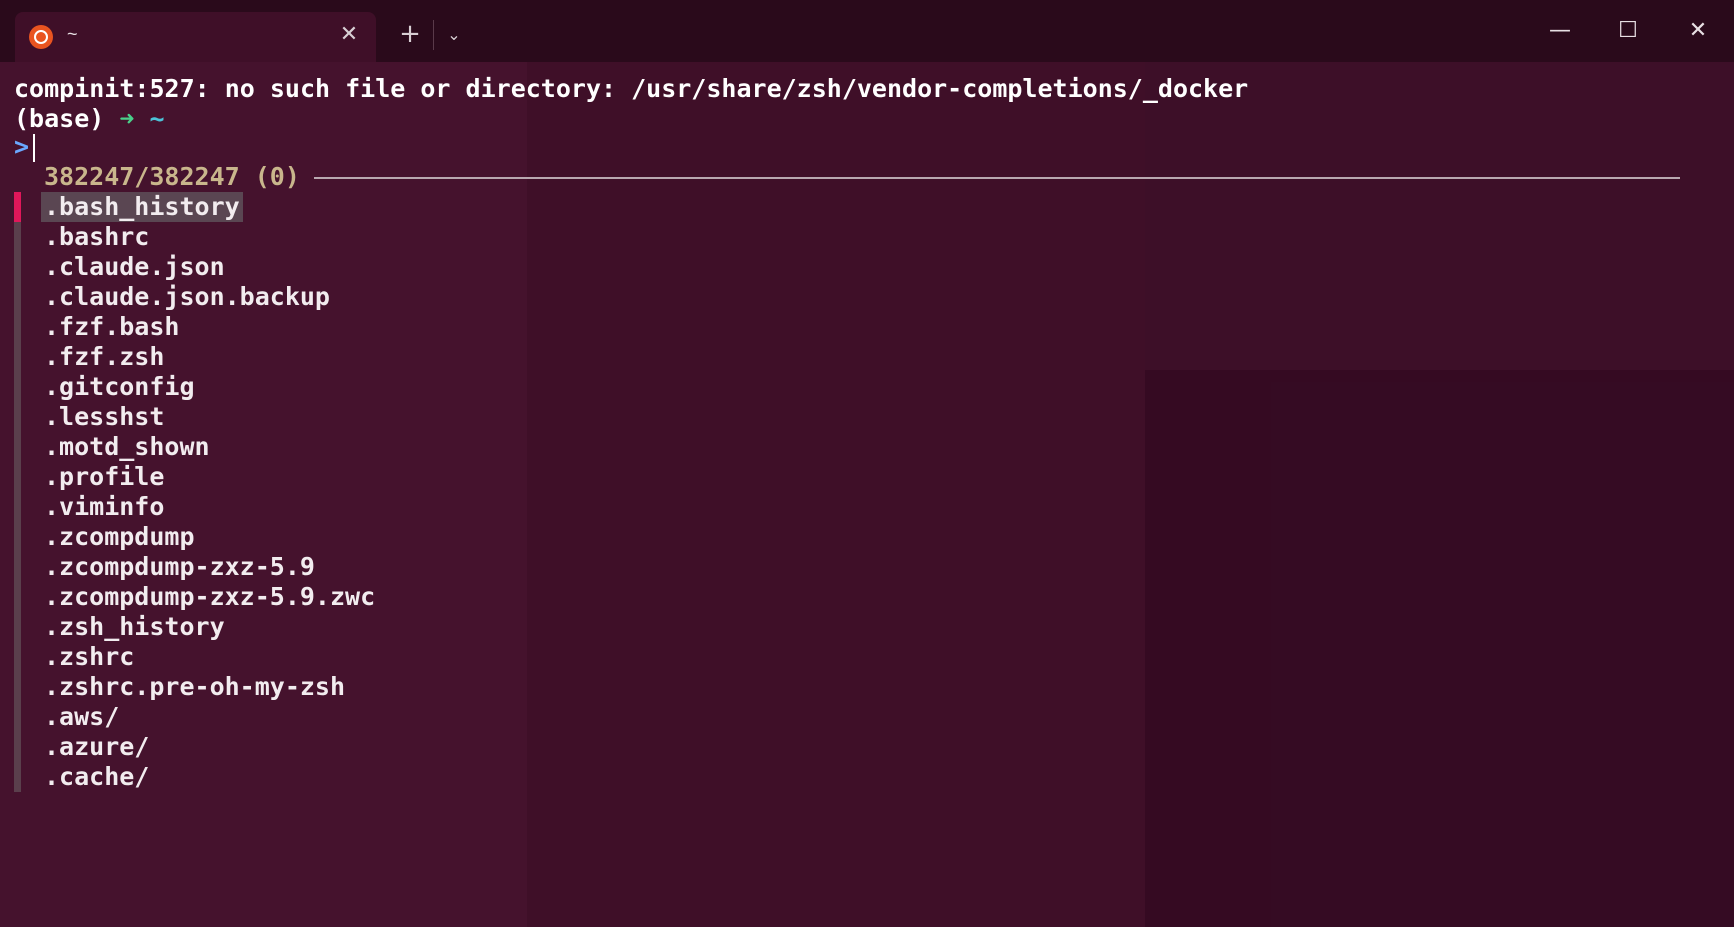 The height and width of the screenshot is (927, 1734). I want to click on result-item: .fzf.zsh, so click(104, 357).